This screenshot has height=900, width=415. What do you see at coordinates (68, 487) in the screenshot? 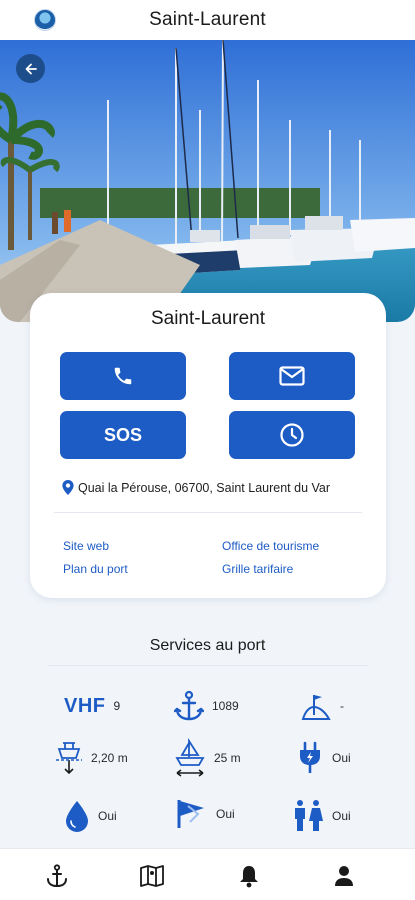
I see `location-pin-icon` at bounding box center [68, 487].